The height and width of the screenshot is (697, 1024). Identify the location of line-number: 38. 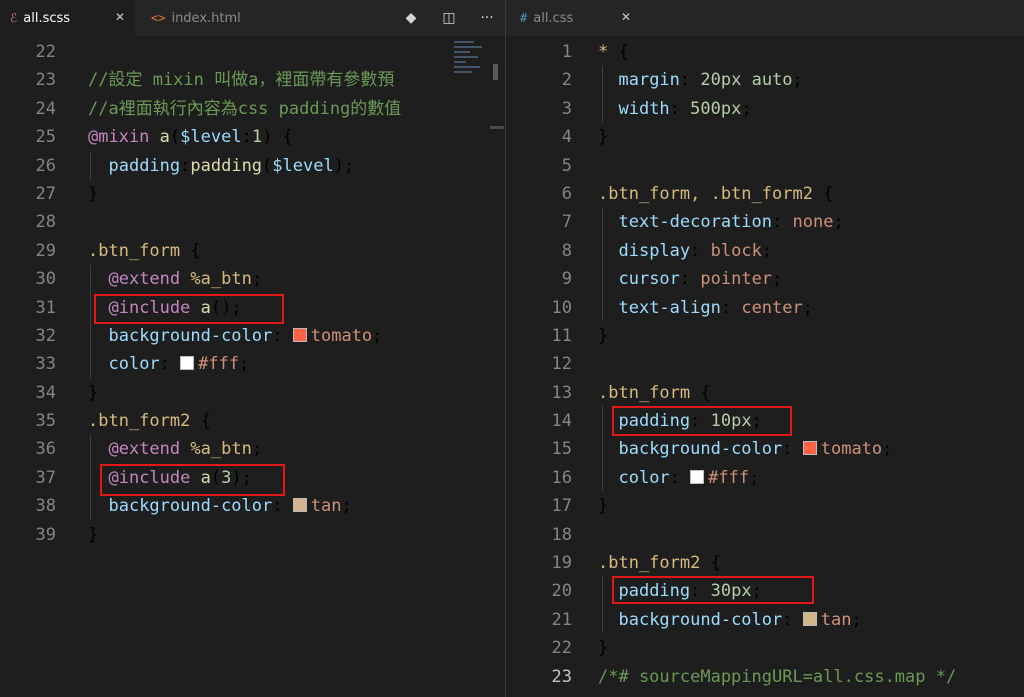
(45, 506).